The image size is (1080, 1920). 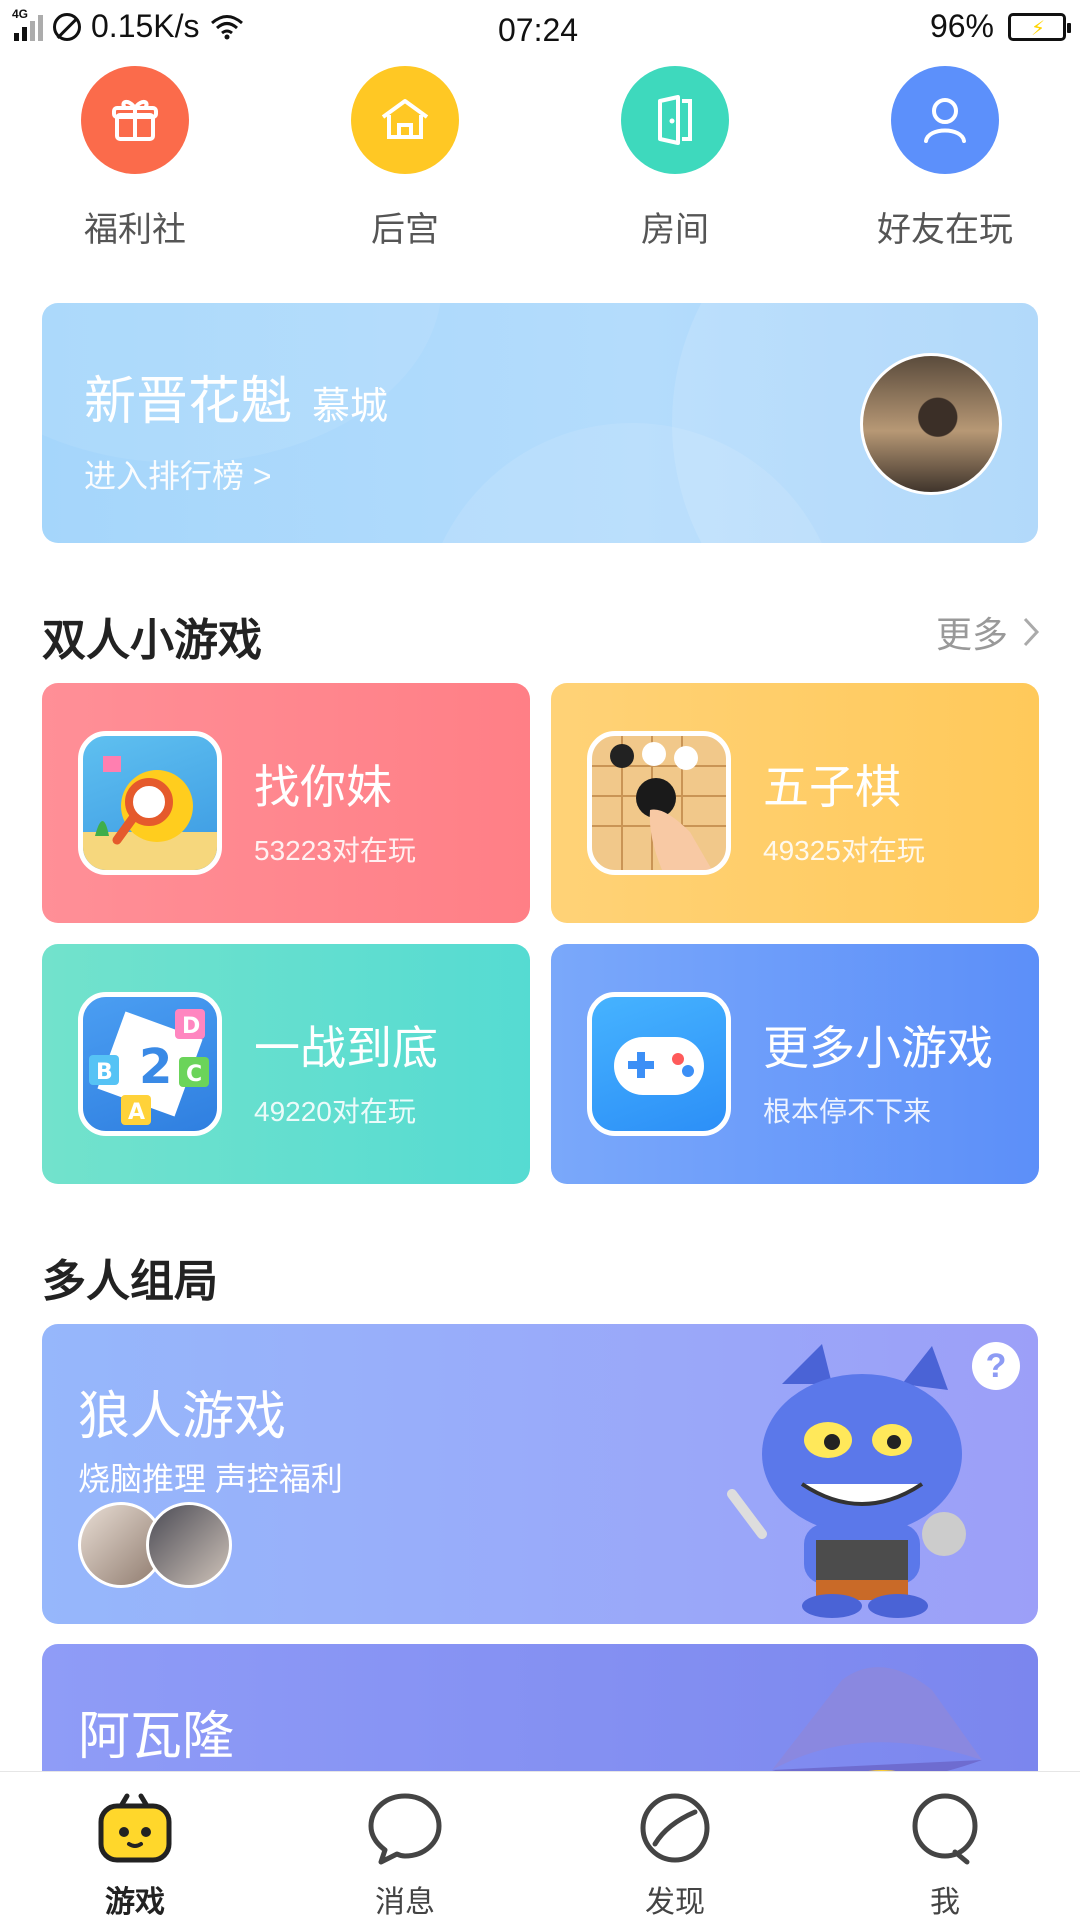 I want to click on status-bar: 4G 0.15K/s 07:24 96% ⚡, so click(x=540, y=28).